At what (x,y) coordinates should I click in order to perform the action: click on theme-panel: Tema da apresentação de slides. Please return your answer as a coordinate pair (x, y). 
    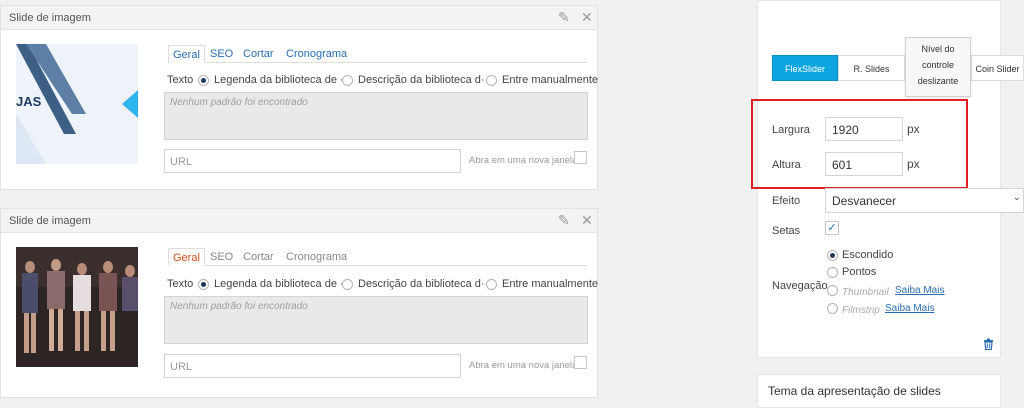
    Looking at the image, I should click on (879, 391).